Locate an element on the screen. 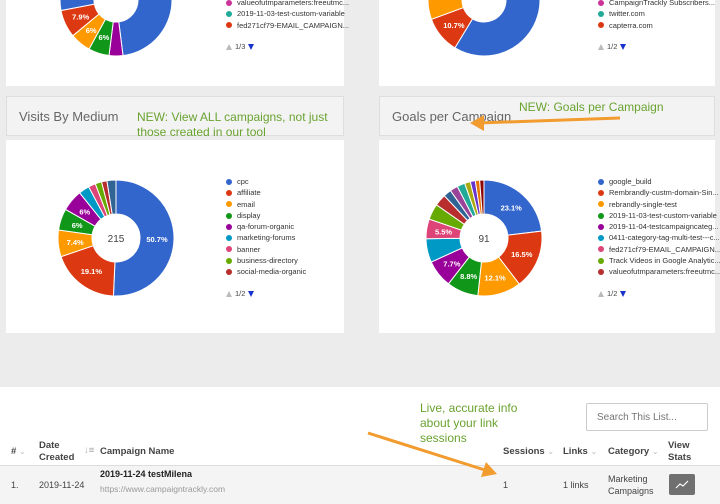 This screenshot has height=504, width=720. view-stats-button is located at coordinates (682, 484).